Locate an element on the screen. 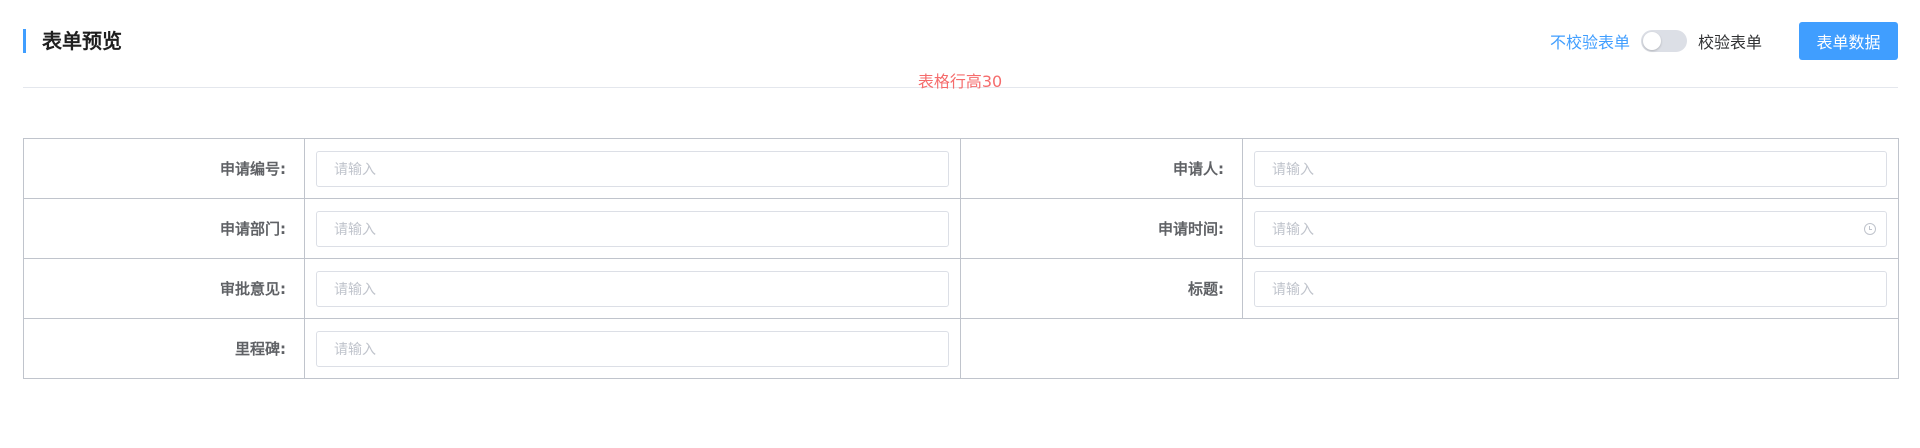 The image size is (1920, 448). department-input: 请输入 is located at coordinates (632, 228).